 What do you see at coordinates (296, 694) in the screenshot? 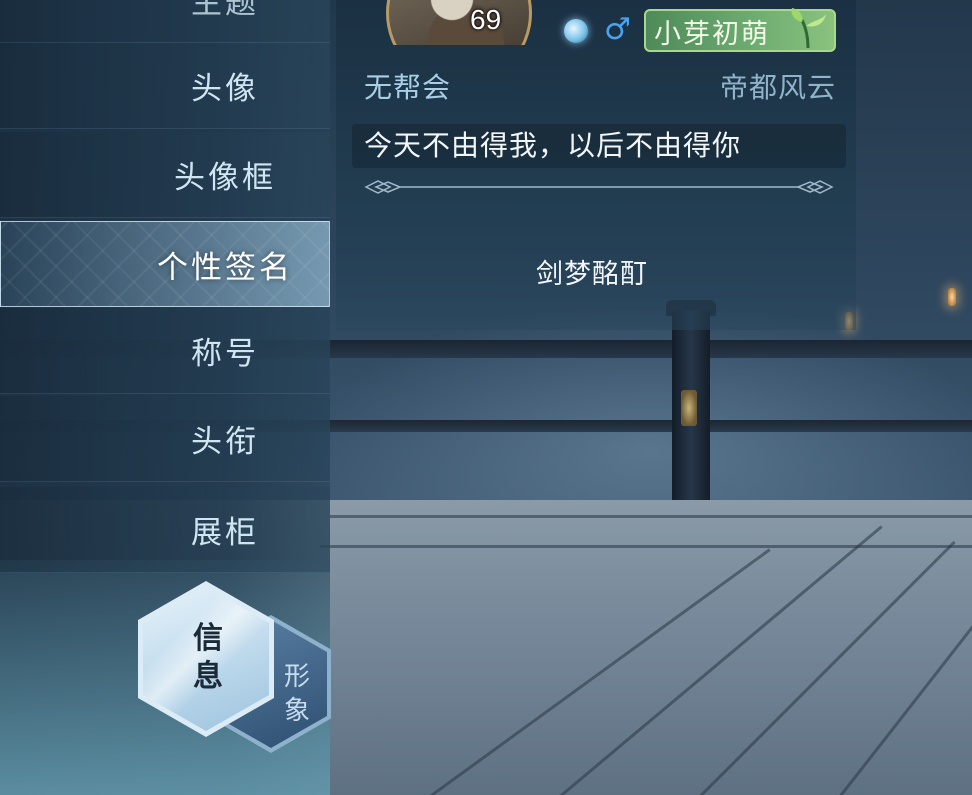
I see `appearance-tab-label: 形象` at bounding box center [296, 694].